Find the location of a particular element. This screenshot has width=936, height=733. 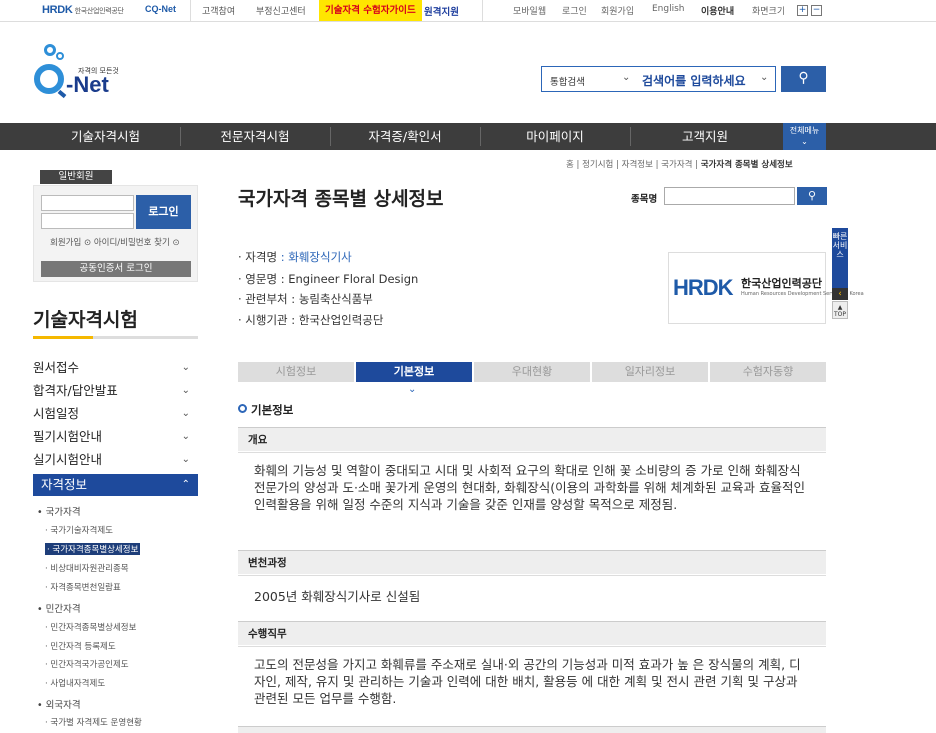

all-menu-label: 전체메뉴 is located at coordinates (804, 130).